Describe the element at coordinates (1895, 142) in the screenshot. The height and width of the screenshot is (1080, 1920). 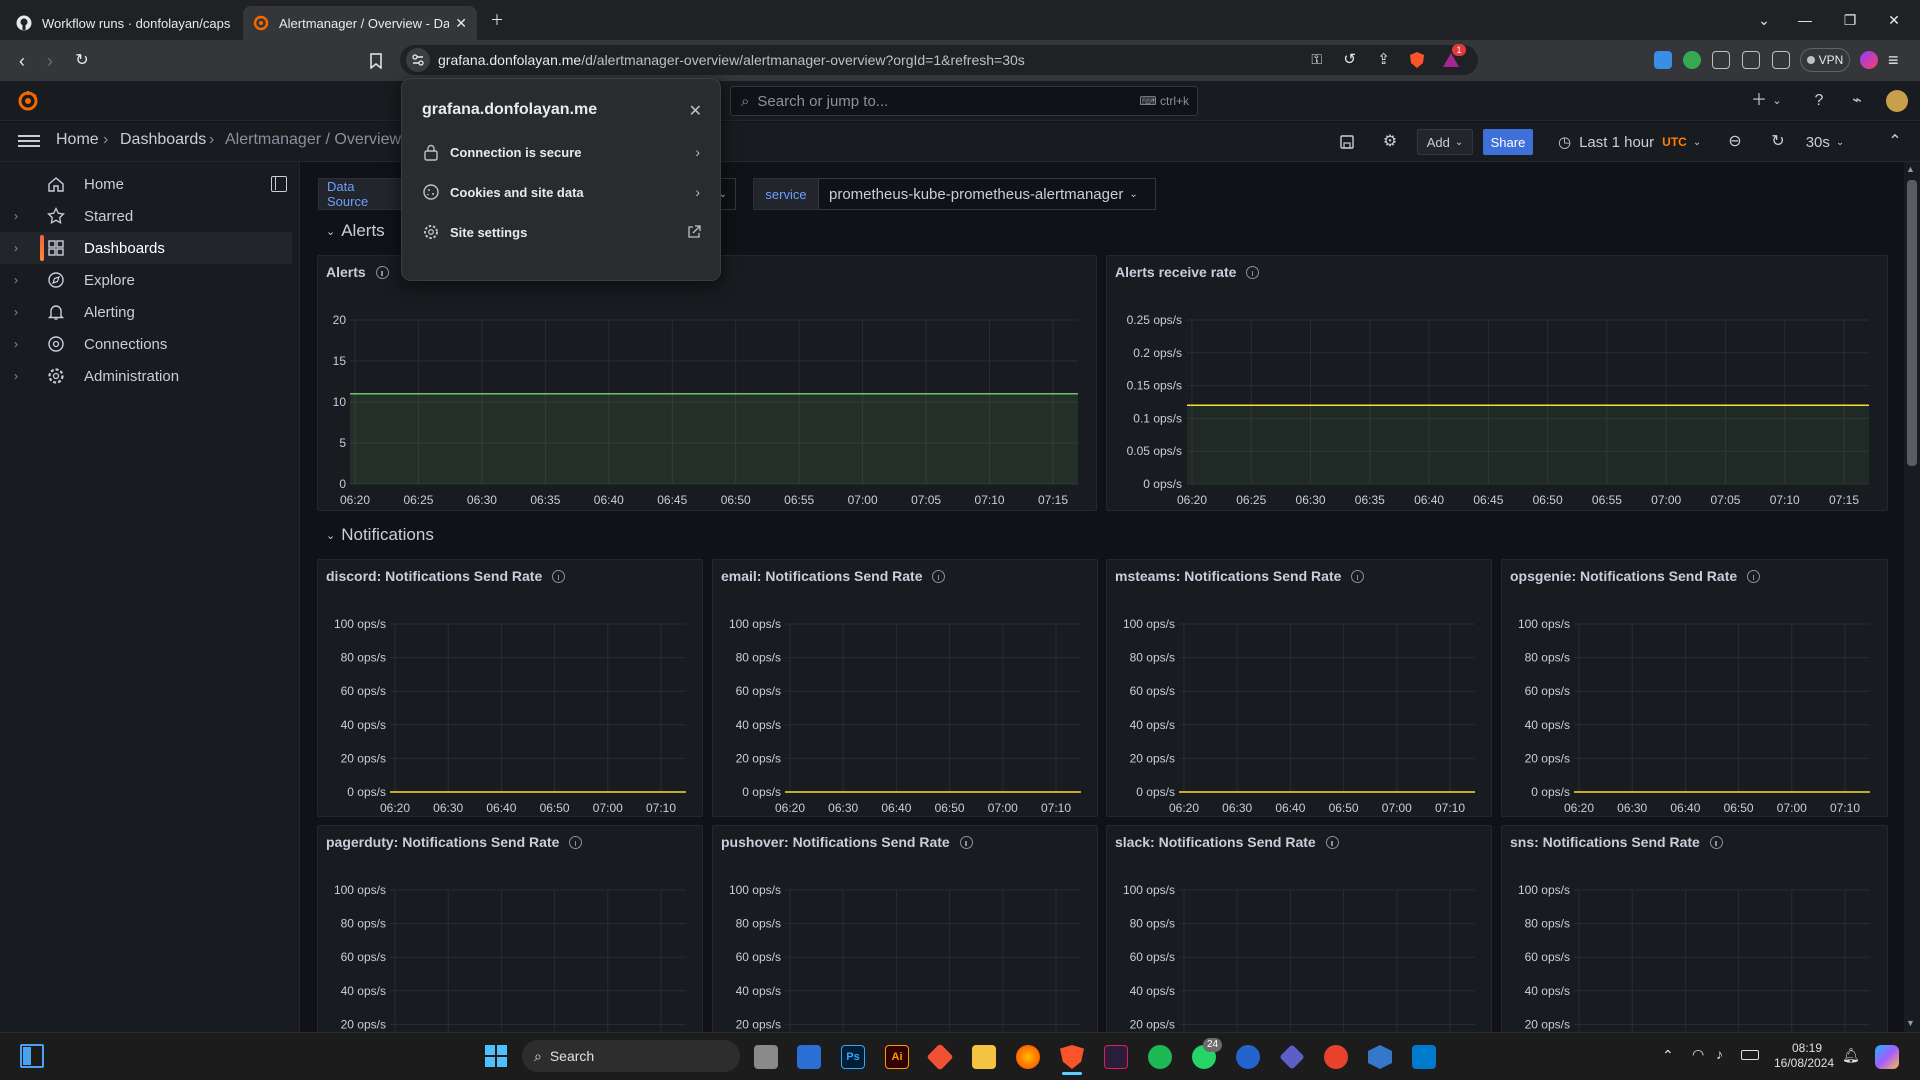
I see `collapse-chevron-up-icon: ⌃` at that location.